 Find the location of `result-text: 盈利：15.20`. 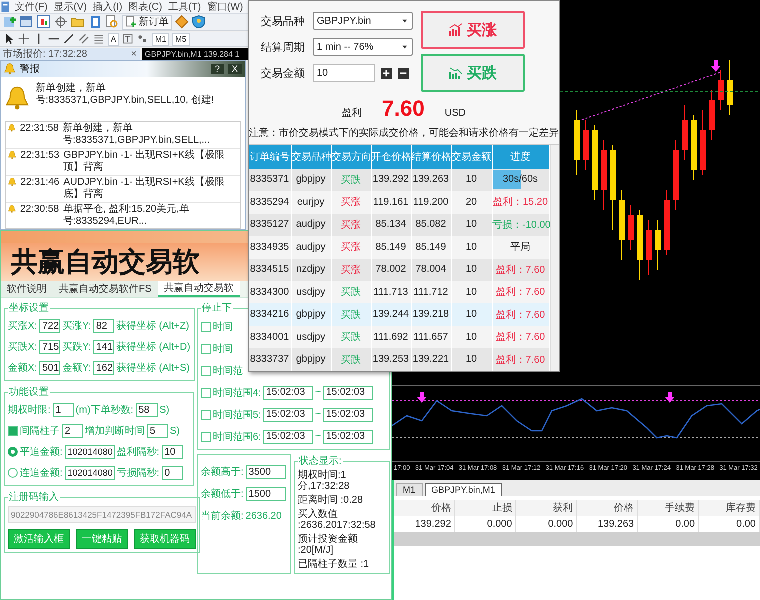

result-text: 盈利：15.20 is located at coordinates (520, 202).